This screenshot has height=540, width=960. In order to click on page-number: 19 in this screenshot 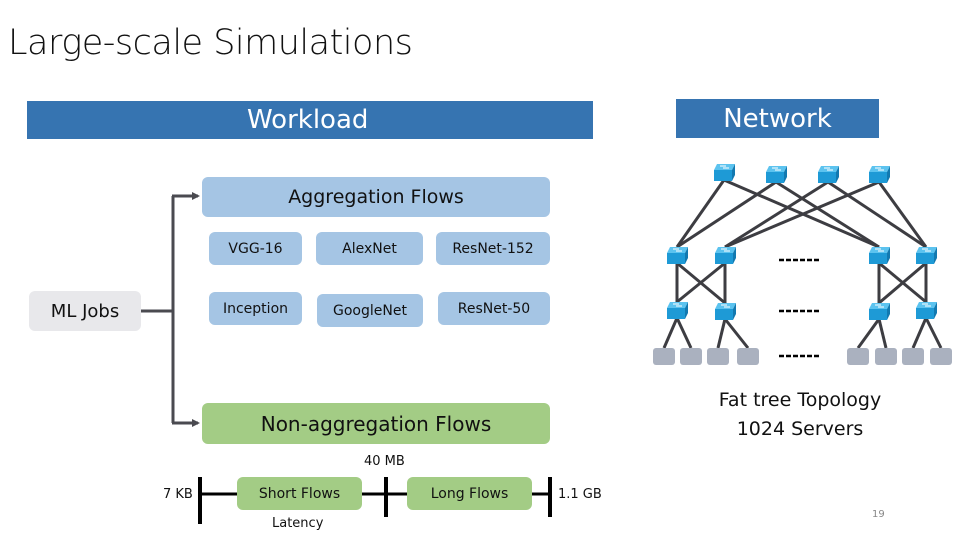, I will do `click(878, 514)`.